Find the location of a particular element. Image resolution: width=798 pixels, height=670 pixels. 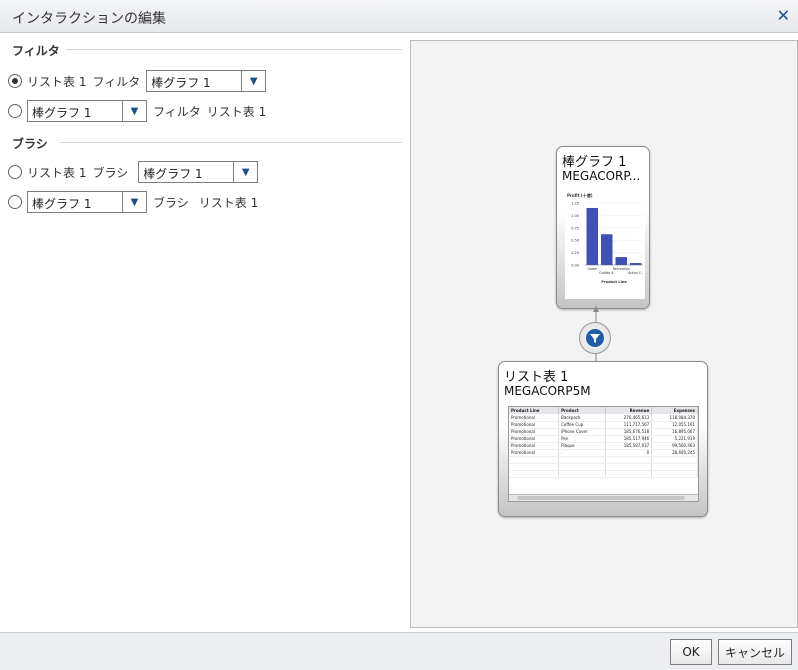

filter-row-2: 棒グラフ 1 ▼ フィルタ リスト表 1 is located at coordinates (140, 111).